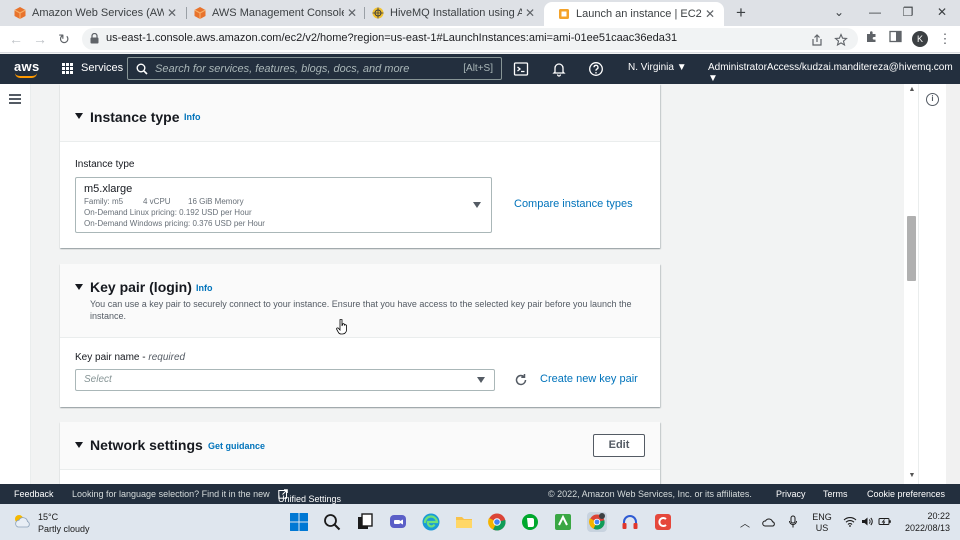 The height and width of the screenshot is (540, 960). What do you see at coordinates (906, 494) in the screenshot?
I see `cookie-preferences-link: Cookie preferences` at bounding box center [906, 494].